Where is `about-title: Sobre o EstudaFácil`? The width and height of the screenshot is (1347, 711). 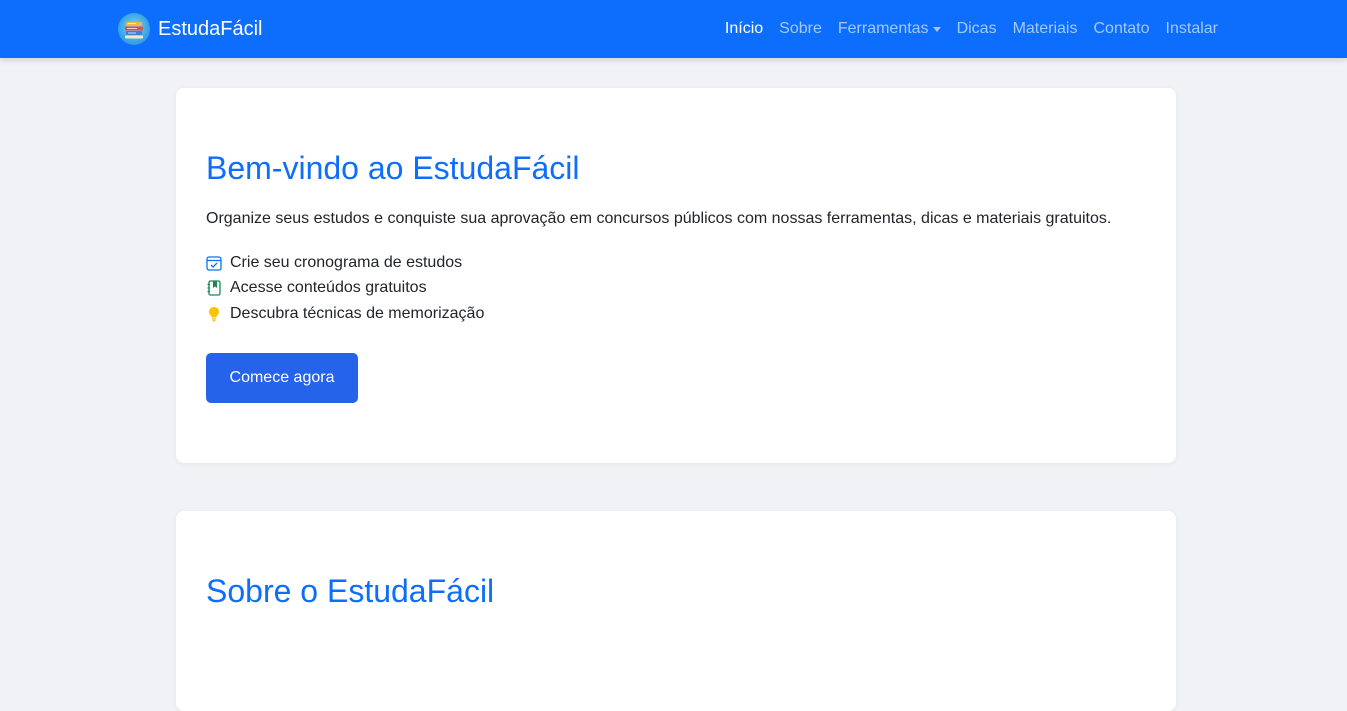 about-title: Sobre o EstudaFácil is located at coordinates (350, 591).